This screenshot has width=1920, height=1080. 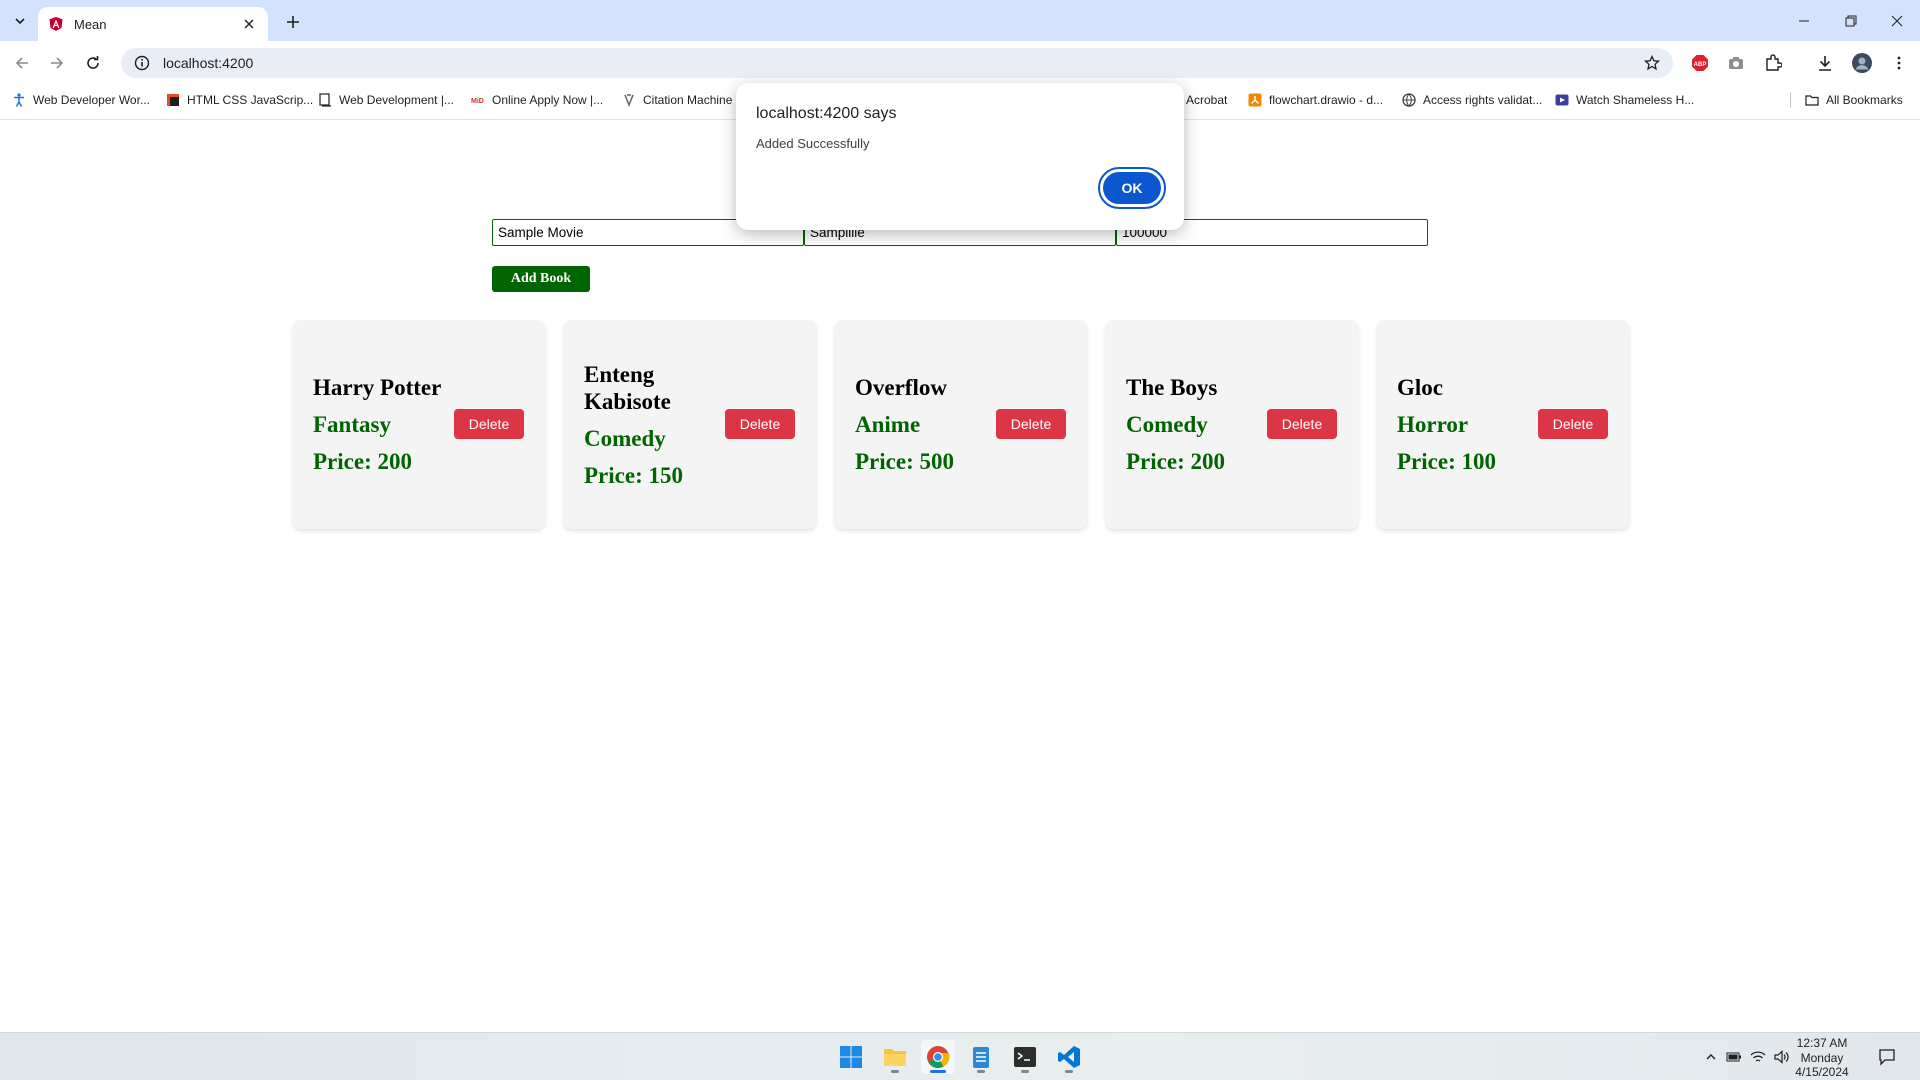 I want to click on video-play-icon, so click(x=1562, y=100).